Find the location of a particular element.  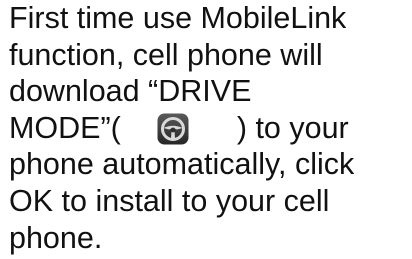

instruction-line-1: First time use MobileLink is located at coordinates (178, 18).